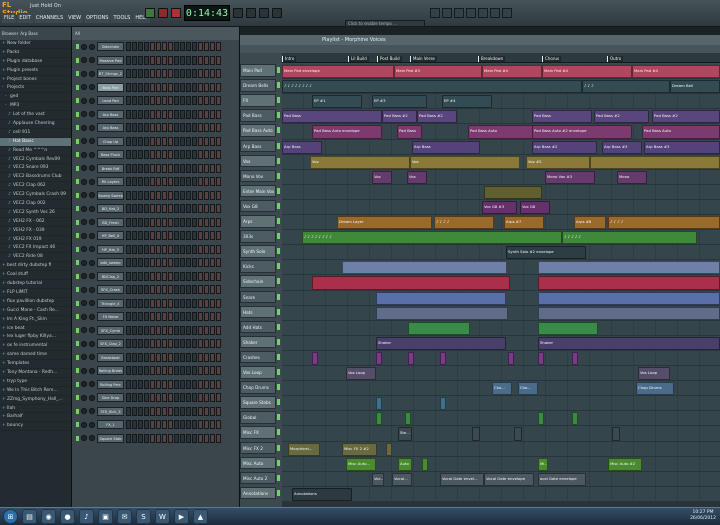  What do you see at coordinates (258, 312) in the screenshot?
I see `track-name-button: Hats` at bounding box center [258, 312].